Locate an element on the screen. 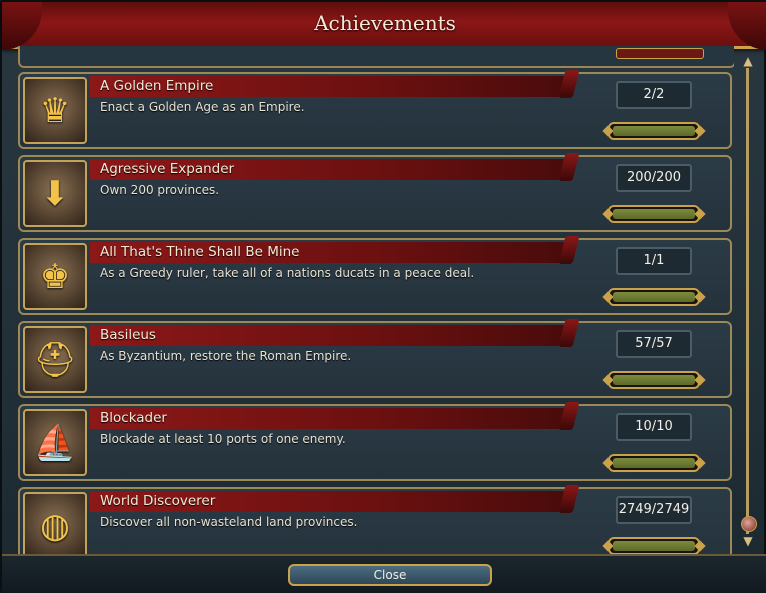 The width and height of the screenshot is (766, 593). progress-count: 200/200 is located at coordinates (654, 178).